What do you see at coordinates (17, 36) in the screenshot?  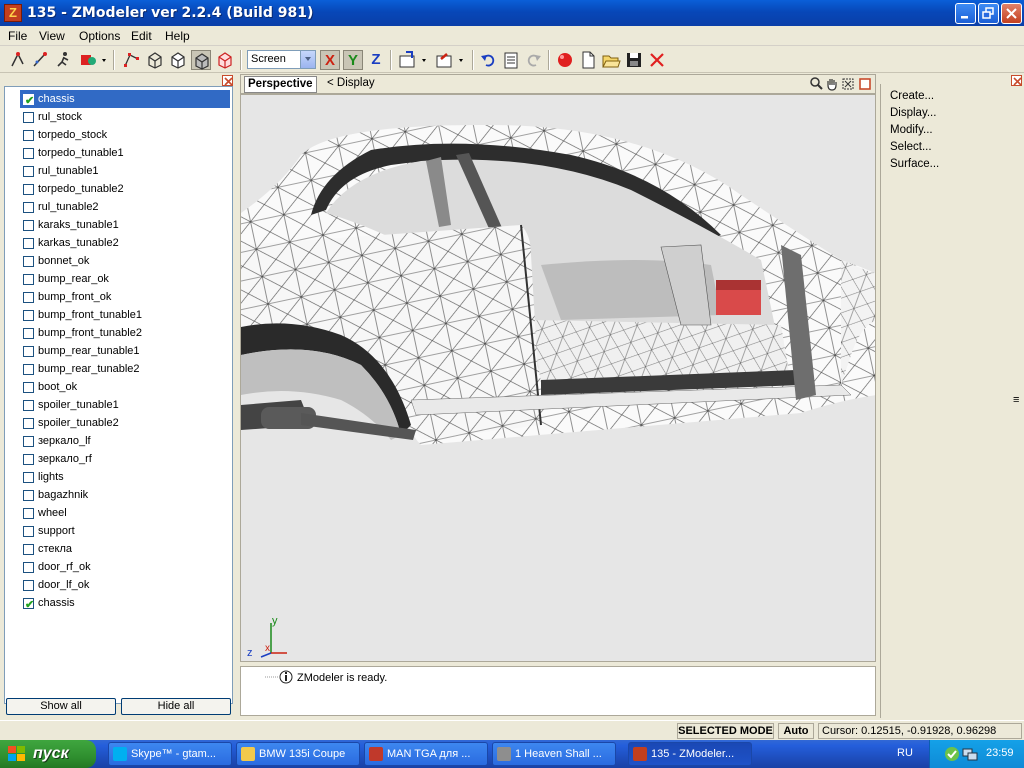 I see `menu-file: File` at bounding box center [17, 36].